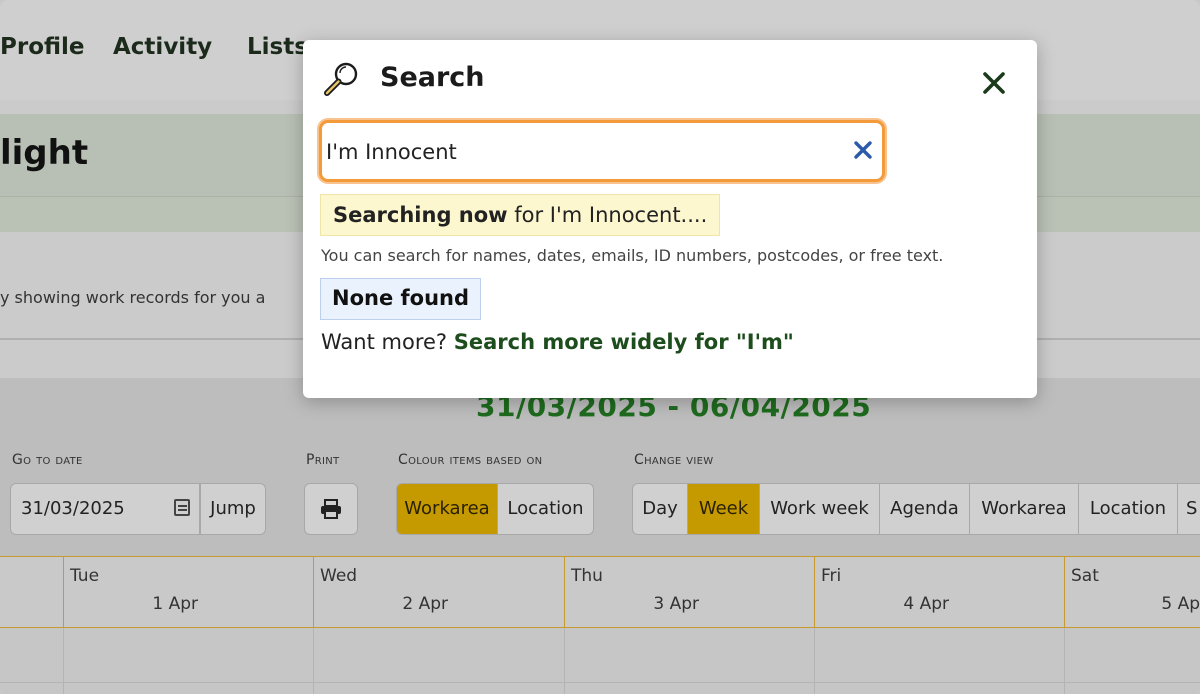 The height and width of the screenshot is (694, 1200). Describe the element at coordinates (1180, 604) in the screenshot. I see `day-date: 5 Ap` at that location.